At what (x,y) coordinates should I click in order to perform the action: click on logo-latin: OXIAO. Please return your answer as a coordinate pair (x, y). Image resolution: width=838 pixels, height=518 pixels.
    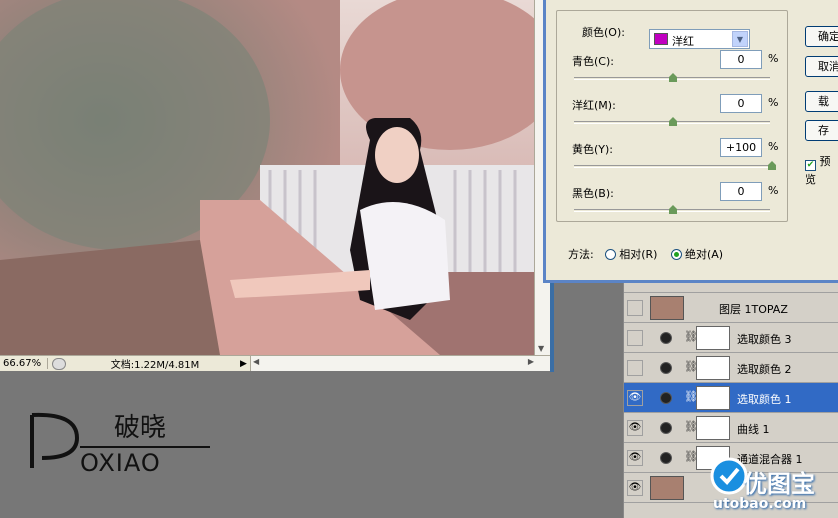
    Looking at the image, I should click on (120, 463).